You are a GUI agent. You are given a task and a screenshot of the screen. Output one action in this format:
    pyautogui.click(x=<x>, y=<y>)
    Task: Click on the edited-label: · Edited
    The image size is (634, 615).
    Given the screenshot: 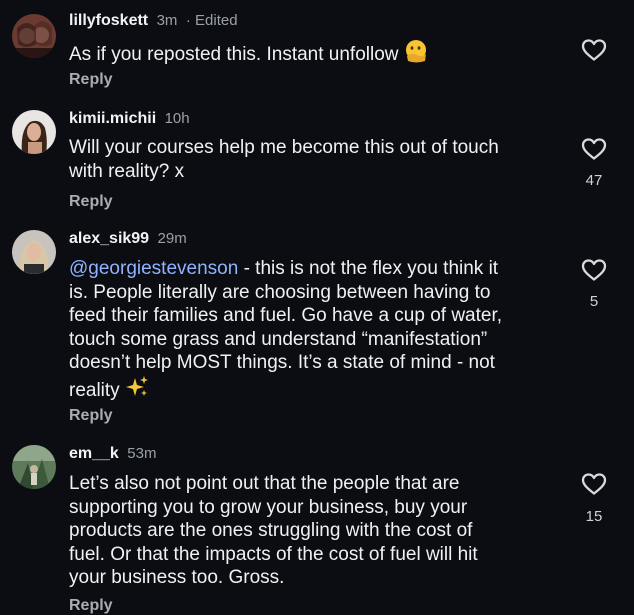 What is the action you would take?
    pyautogui.click(x=211, y=20)
    